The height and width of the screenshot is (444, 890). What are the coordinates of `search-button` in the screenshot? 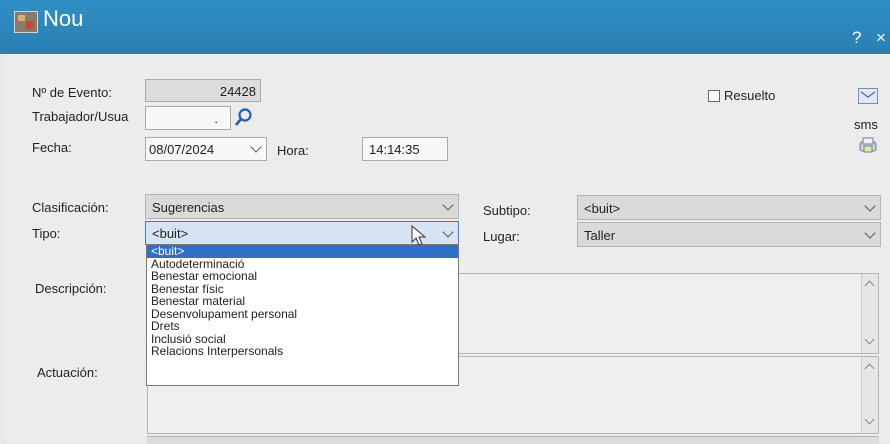 It's located at (246, 118).